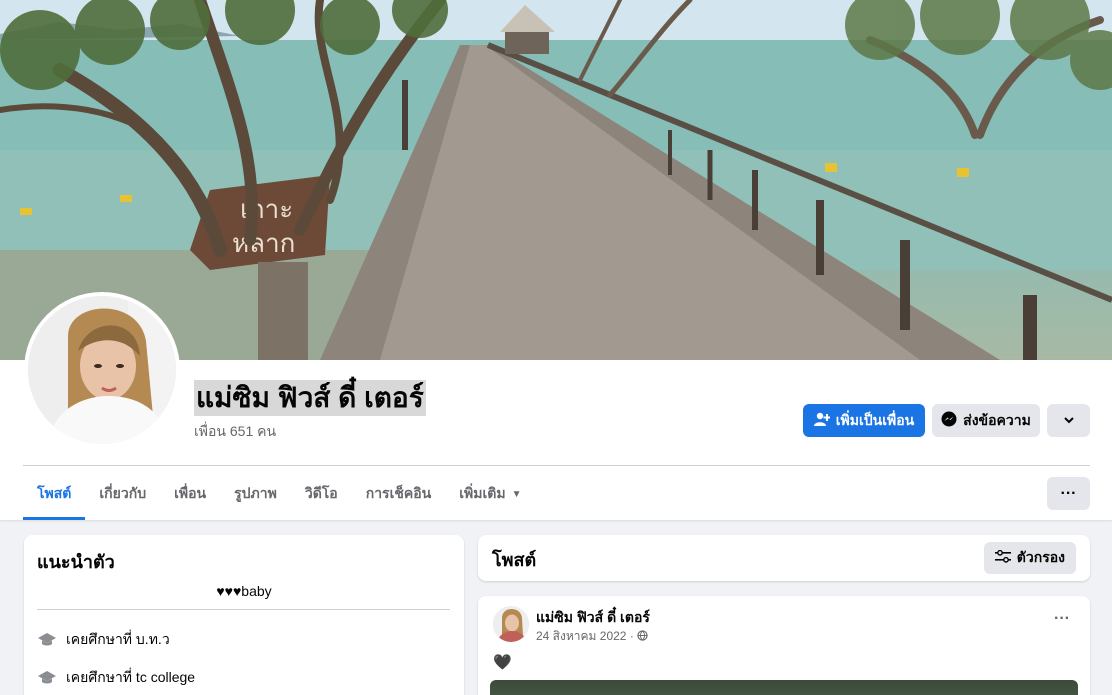 The width and height of the screenshot is (1112, 695). Describe the element at coordinates (585, 636) in the screenshot. I see `post-date: 24 สิงหาคม 2022 ·` at that location.